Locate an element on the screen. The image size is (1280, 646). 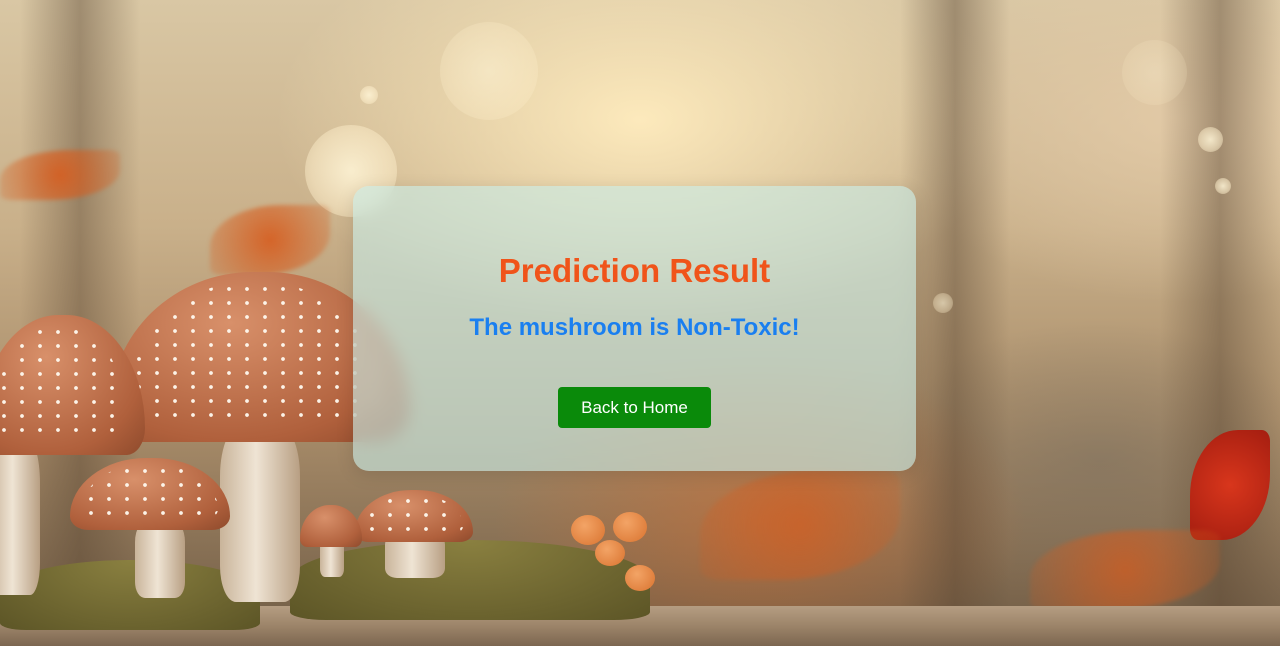
back-to-home-button: Back to Home is located at coordinates (634, 407).